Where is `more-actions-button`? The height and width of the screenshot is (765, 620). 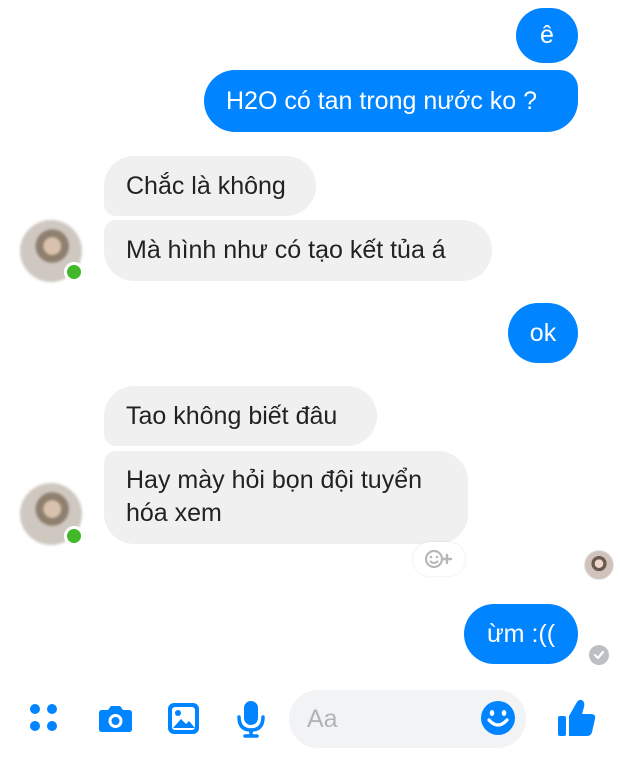
more-actions-button is located at coordinates (44, 718).